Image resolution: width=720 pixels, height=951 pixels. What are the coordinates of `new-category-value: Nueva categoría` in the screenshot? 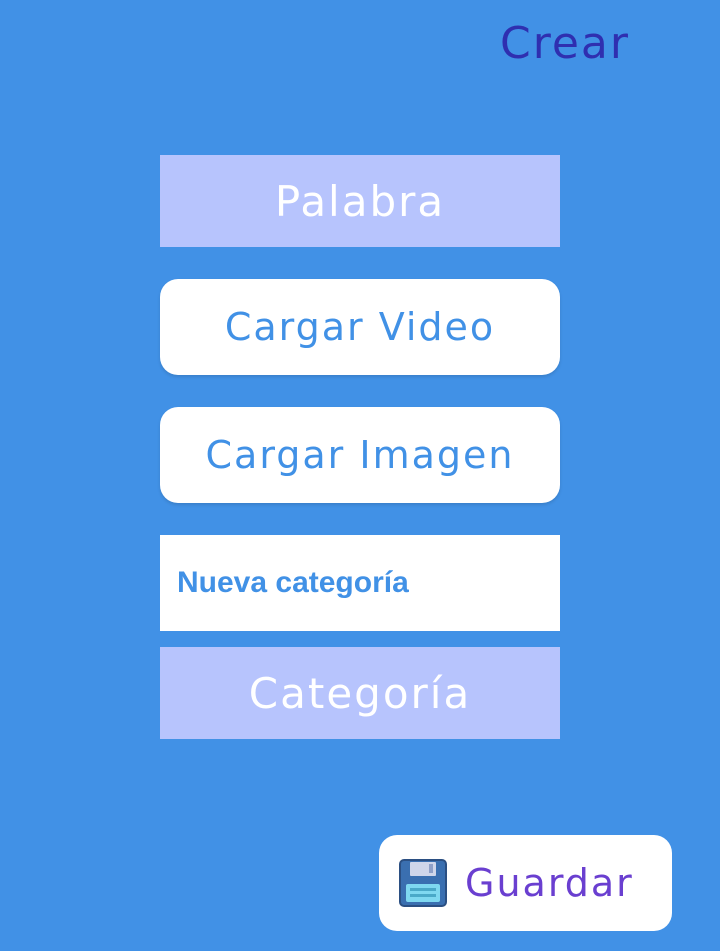 It's located at (293, 582).